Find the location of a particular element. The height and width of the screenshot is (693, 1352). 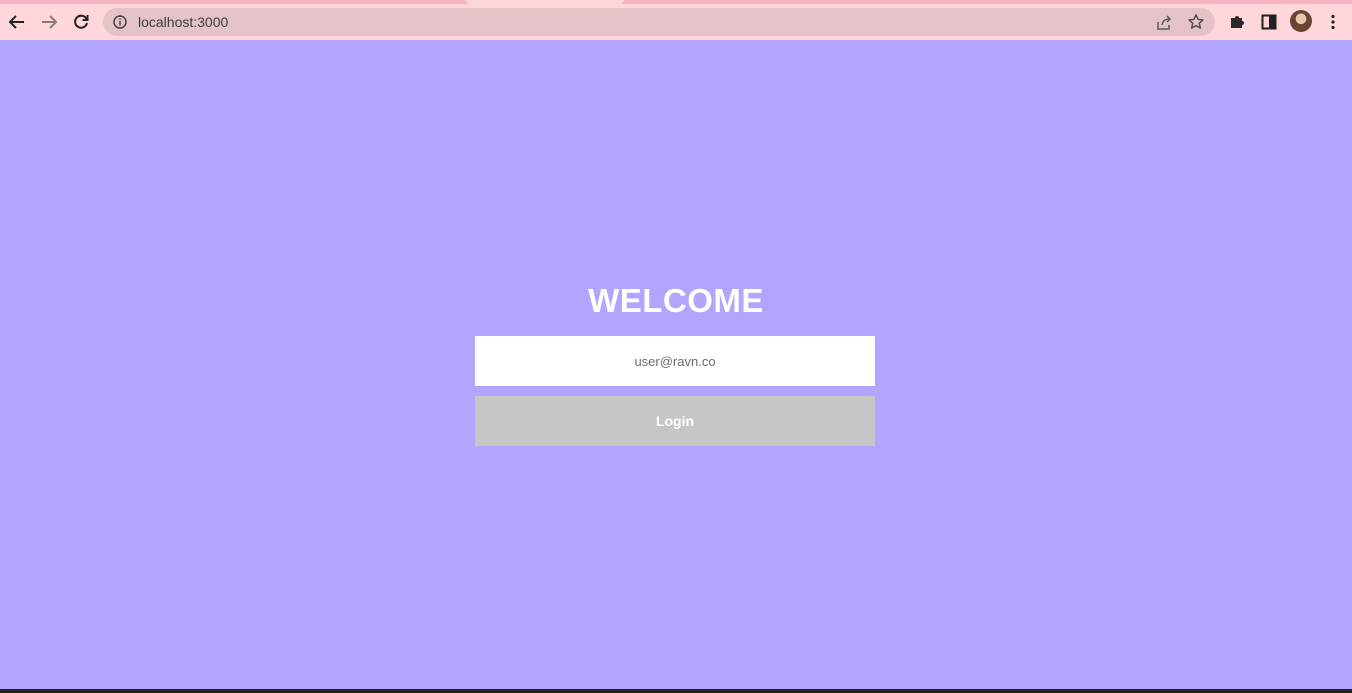

forward-arrow-icon is located at coordinates (50, 22).